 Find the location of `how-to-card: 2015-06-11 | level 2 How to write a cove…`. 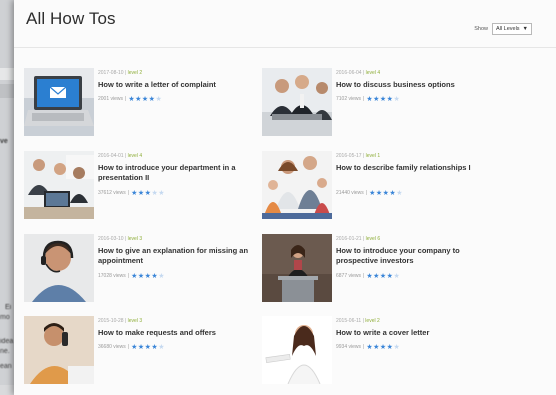

how-to-card: 2015-06-11 | level 2 How to write a cove… is located at coordinates (382, 352).